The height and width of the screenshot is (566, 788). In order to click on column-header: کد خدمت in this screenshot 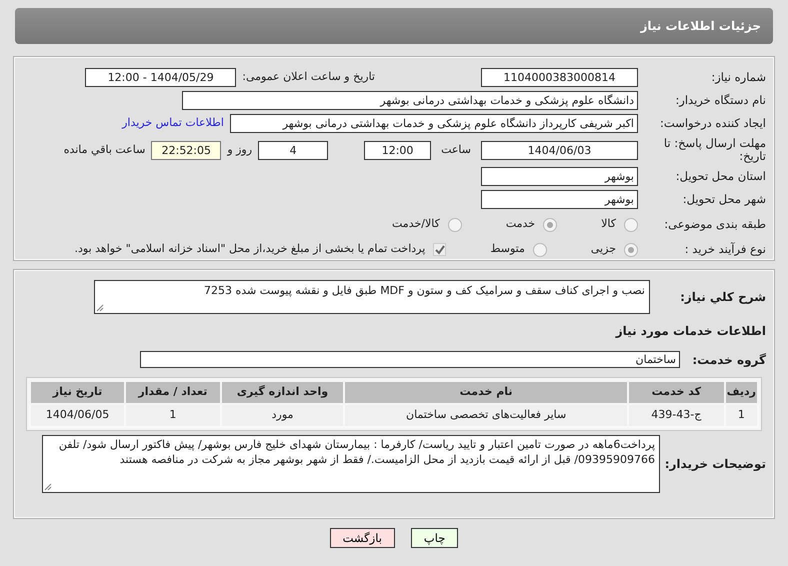, I will do `click(676, 392)`.